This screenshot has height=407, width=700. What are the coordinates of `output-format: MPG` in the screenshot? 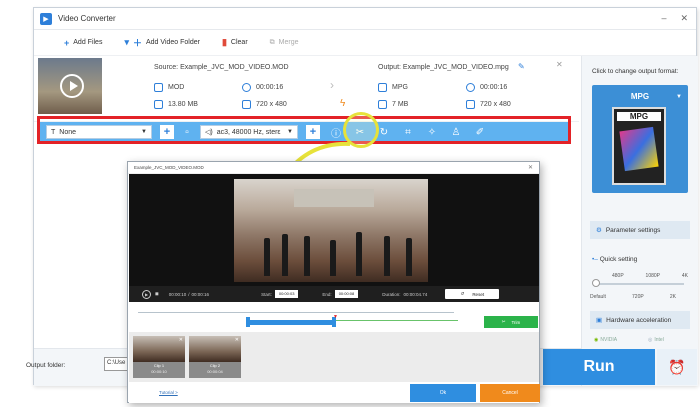 It's located at (393, 87).